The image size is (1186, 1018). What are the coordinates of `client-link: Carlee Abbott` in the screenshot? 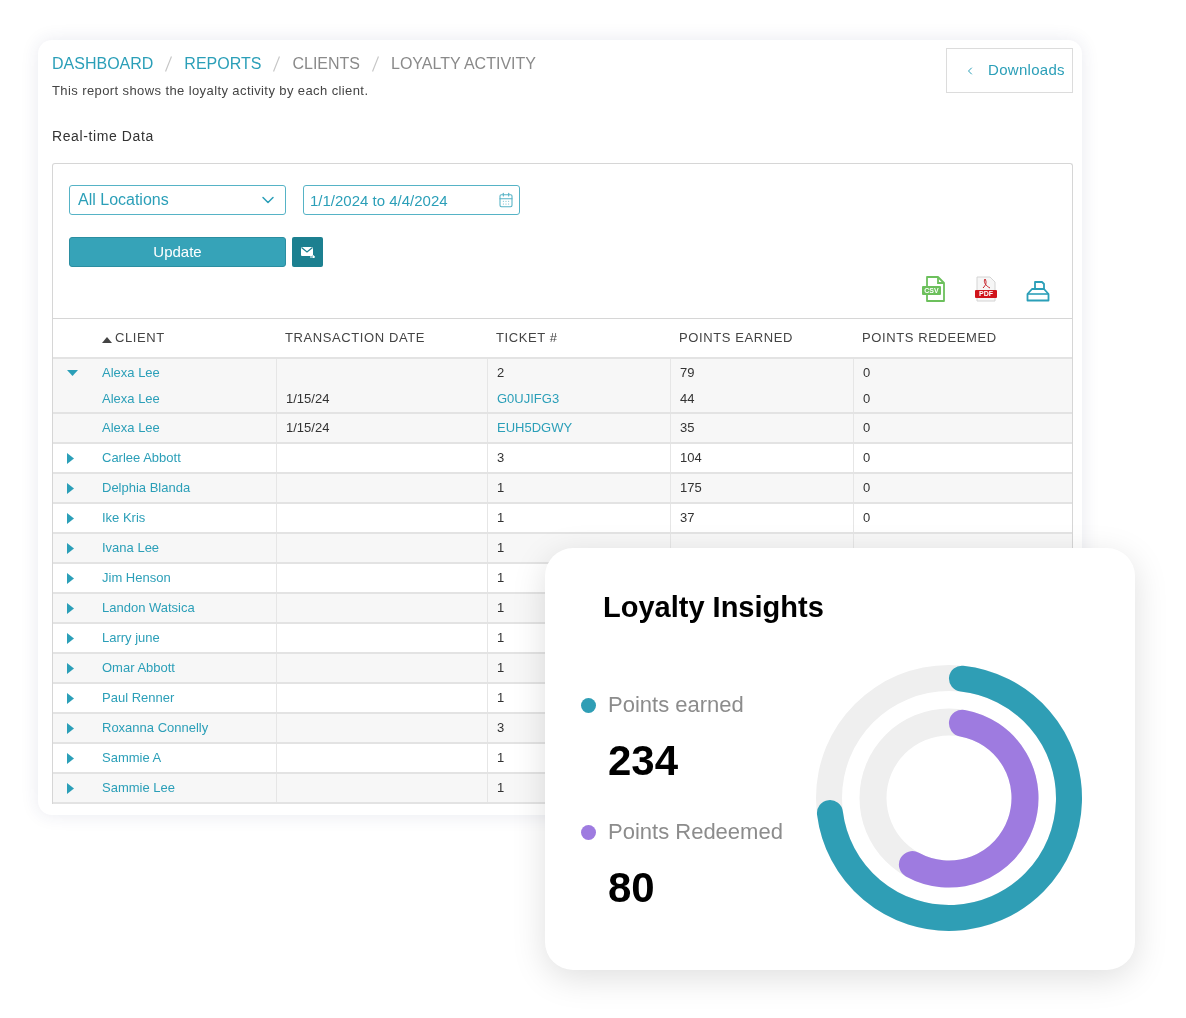 It's located at (141, 458).